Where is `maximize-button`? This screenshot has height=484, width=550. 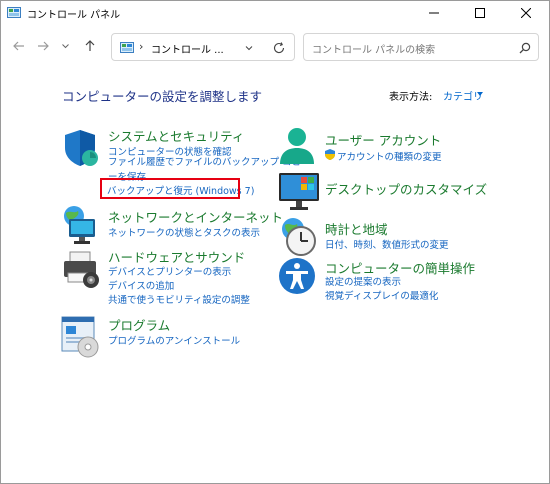 maximize-button is located at coordinates (480, 13).